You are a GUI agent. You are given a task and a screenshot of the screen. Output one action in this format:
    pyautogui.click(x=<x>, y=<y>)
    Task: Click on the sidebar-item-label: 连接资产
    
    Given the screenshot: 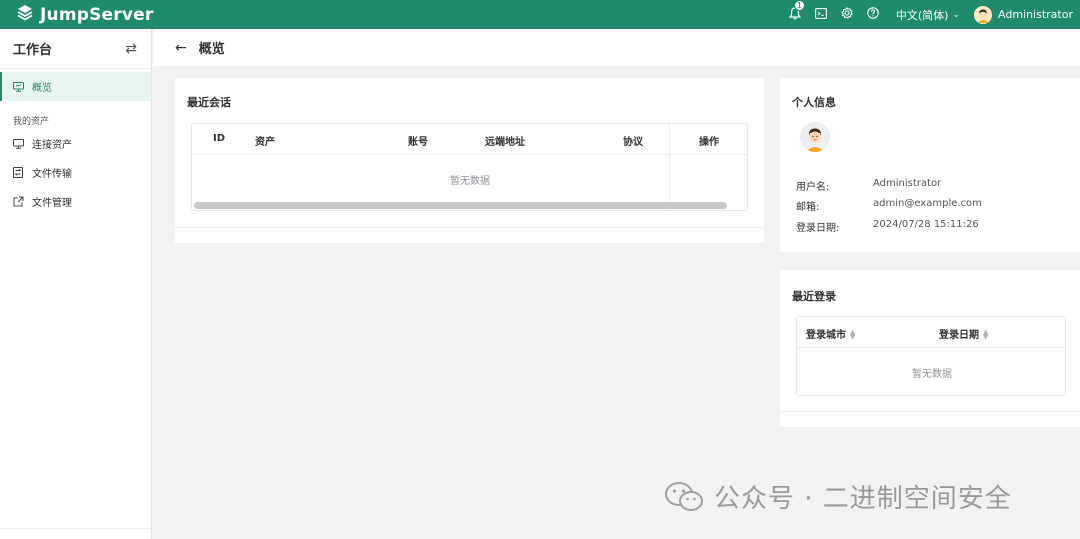 What is the action you would take?
    pyautogui.click(x=52, y=145)
    